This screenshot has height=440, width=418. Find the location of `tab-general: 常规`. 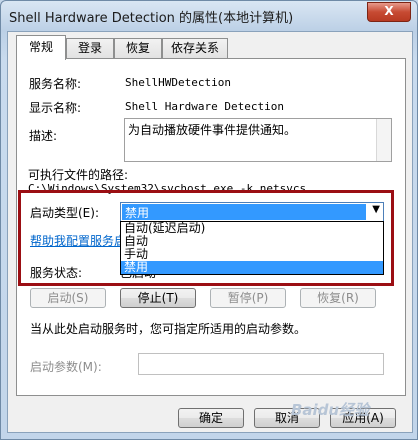

tab-general: 常规 is located at coordinates (41, 47).